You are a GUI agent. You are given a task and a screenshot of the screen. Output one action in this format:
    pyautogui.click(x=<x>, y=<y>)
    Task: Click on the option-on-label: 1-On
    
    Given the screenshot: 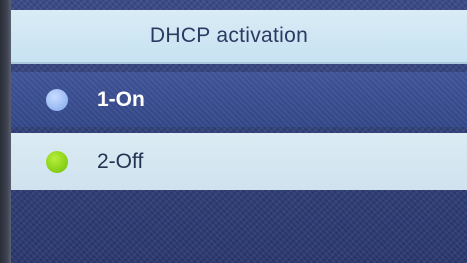 What is the action you would take?
    pyautogui.click(x=121, y=99)
    